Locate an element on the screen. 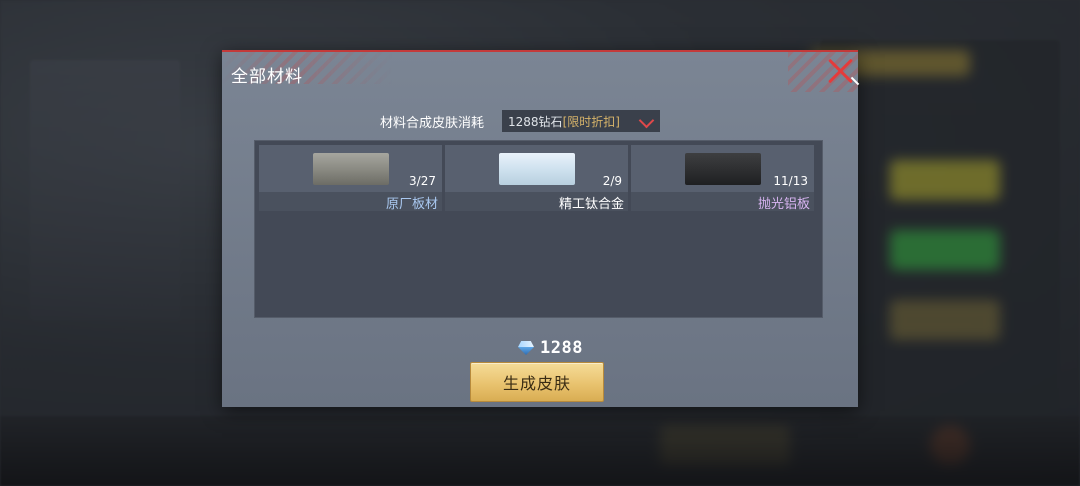  background-yellow-item is located at coordinates (945, 180).